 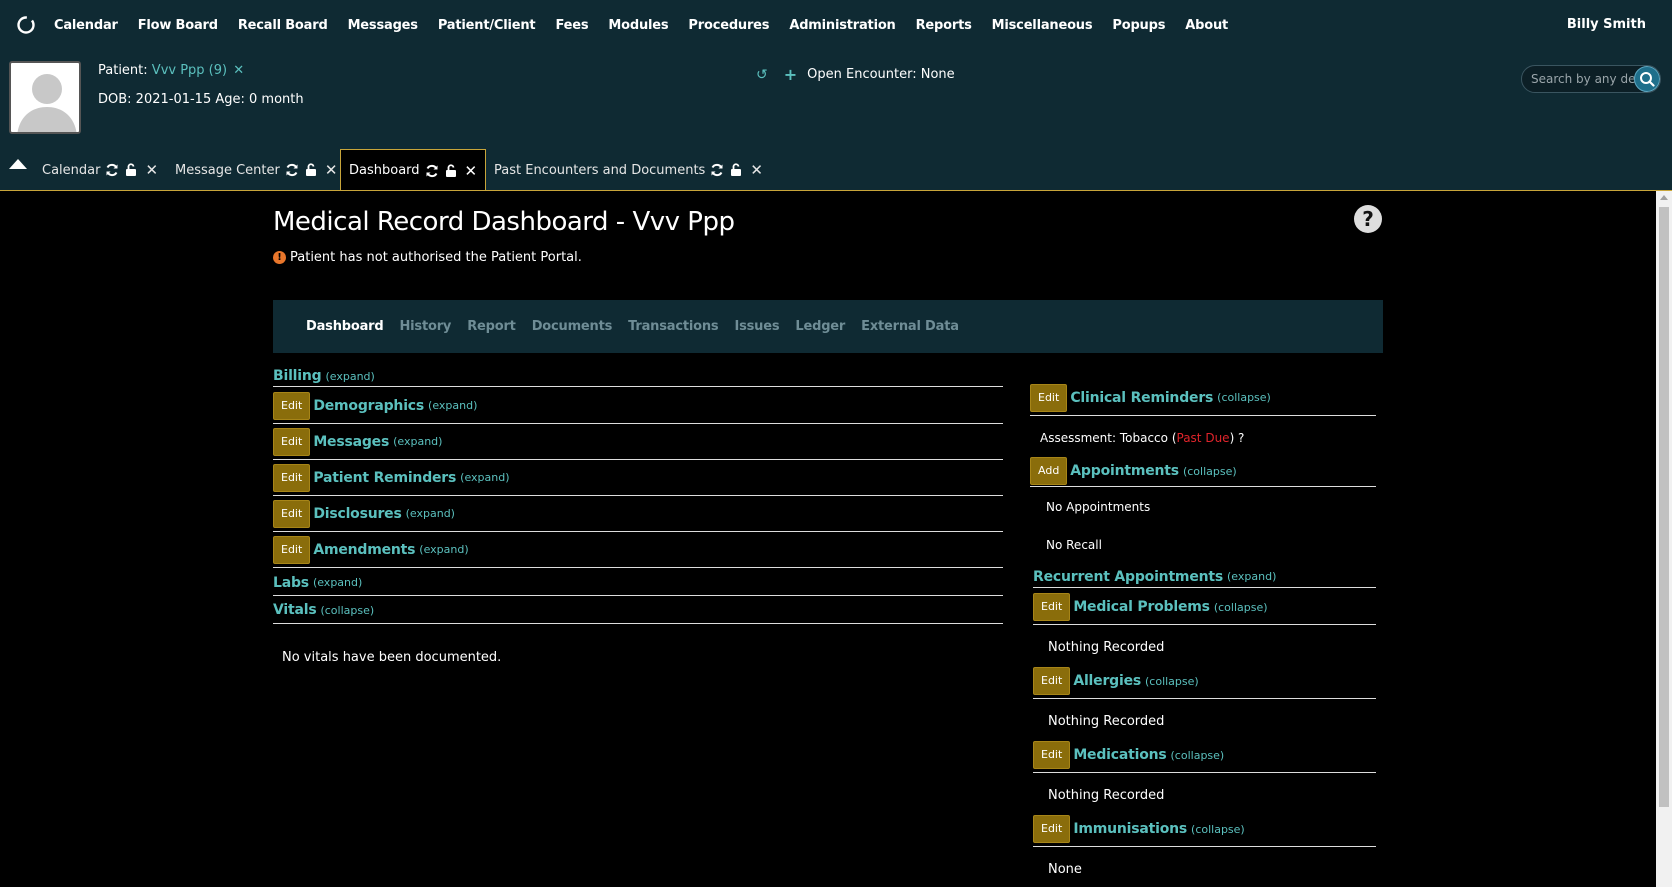 What do you see at coordinates (762, 75) in the screenshot?
I see `history-icon: ↺` at bounding box center [762, 75].